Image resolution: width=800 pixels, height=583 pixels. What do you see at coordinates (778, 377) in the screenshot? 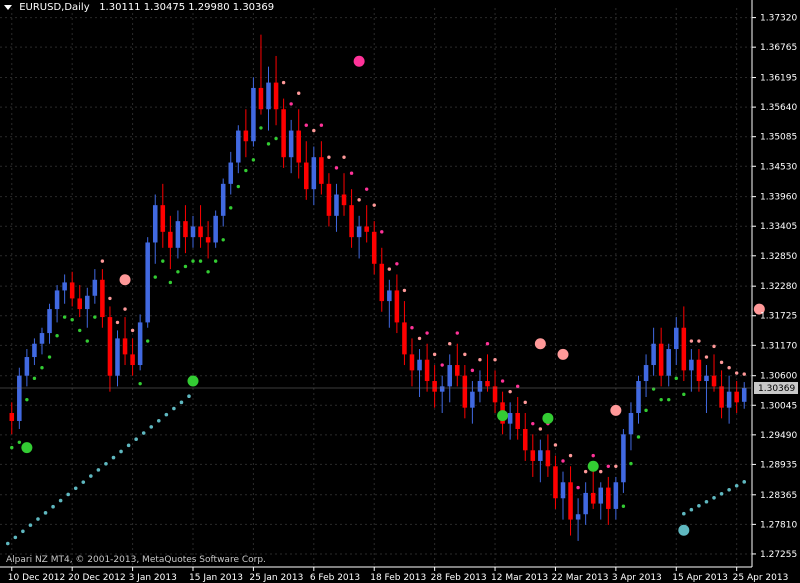
I see `y-tick-label: 1.30600` at bounding box center [778, 377].